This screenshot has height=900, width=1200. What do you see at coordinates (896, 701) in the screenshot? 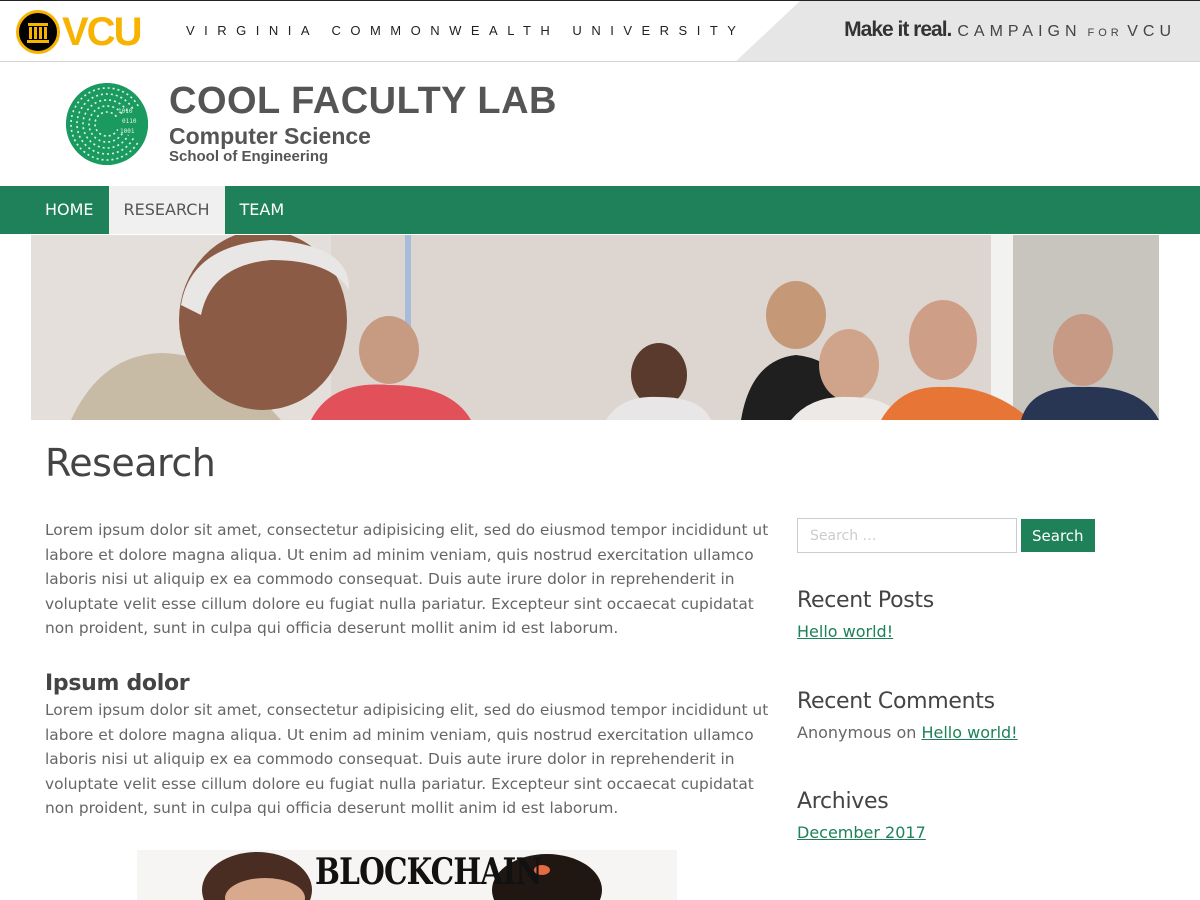
I see `recent-comments-title: Recent Comments` at bounding box center [896, 701].